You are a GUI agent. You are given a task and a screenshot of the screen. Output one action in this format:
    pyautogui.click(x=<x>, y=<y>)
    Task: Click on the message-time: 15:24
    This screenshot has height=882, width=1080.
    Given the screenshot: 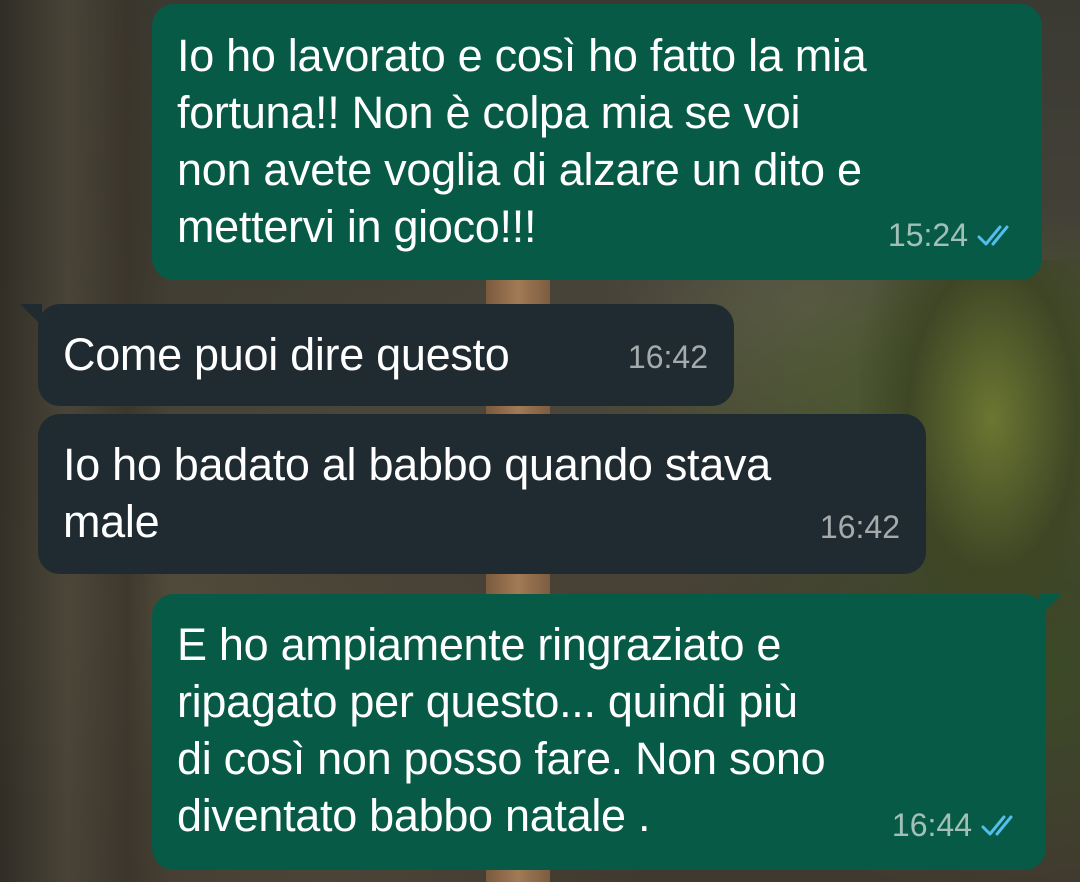 What is the action you would take?
    pyautogui.click(x=927, y=235)
    